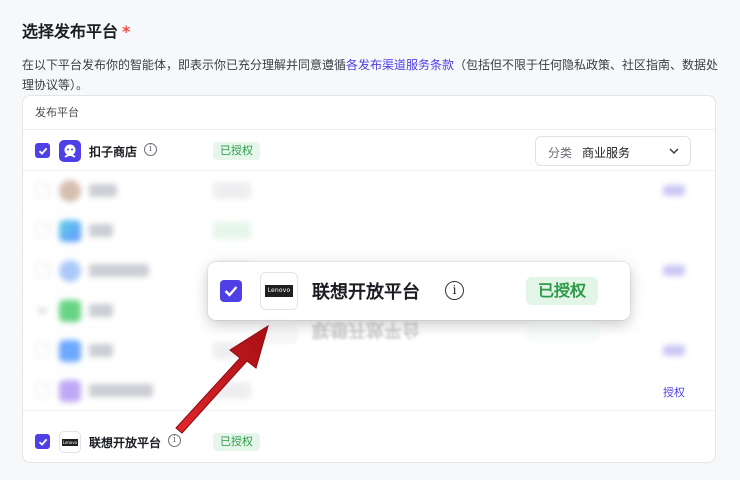  Describe the element at coordinates (369, 391) in the screenshot. I see `table-row-feishu-multidim: 授权` at that location.